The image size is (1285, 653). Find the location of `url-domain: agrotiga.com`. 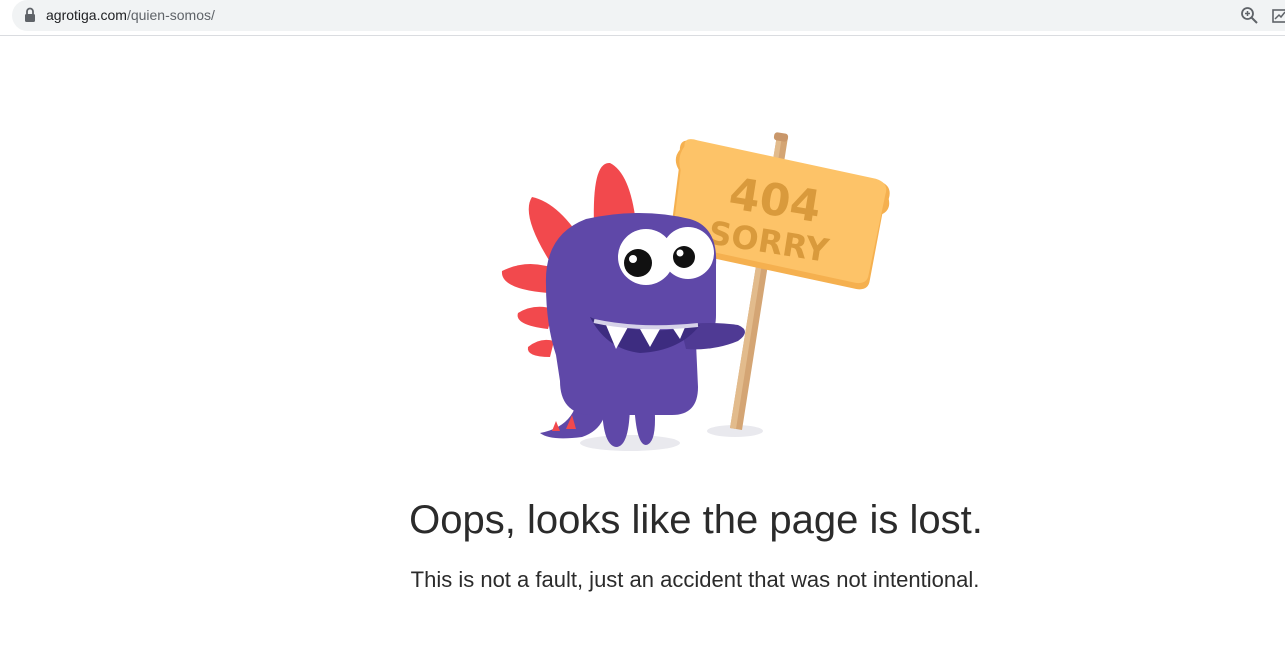

url-domain: agrotiga.com is located at coordinates (86, 15).